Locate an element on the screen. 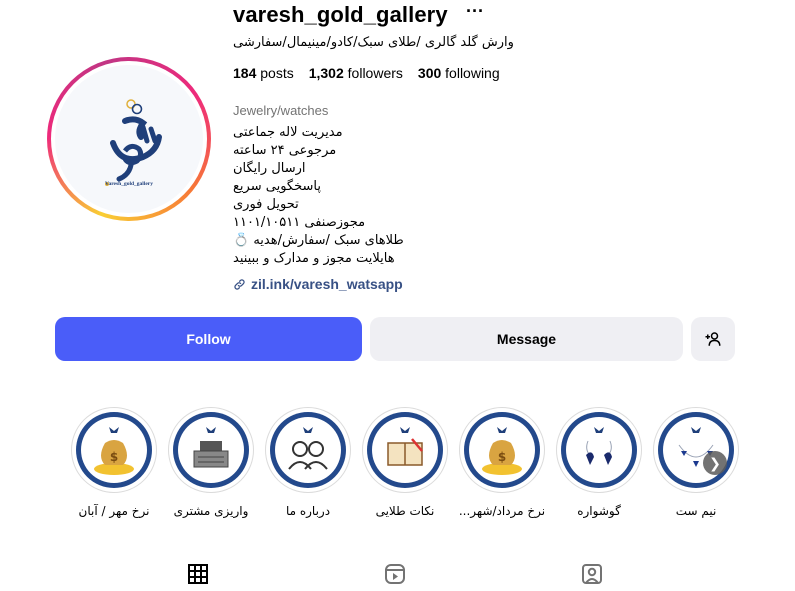 Image resolution: width=795 pixels, height=591 pixels. highlights-next-button: ❯ is located at coordinates (715, 463).